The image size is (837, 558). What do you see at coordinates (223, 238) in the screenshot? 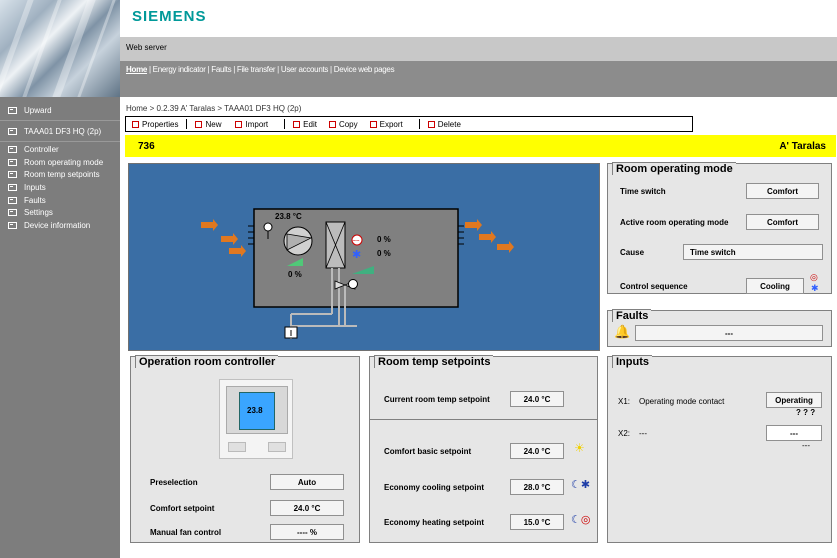
I see `air-in-arrows-icon` at bounding box center [223, 238].